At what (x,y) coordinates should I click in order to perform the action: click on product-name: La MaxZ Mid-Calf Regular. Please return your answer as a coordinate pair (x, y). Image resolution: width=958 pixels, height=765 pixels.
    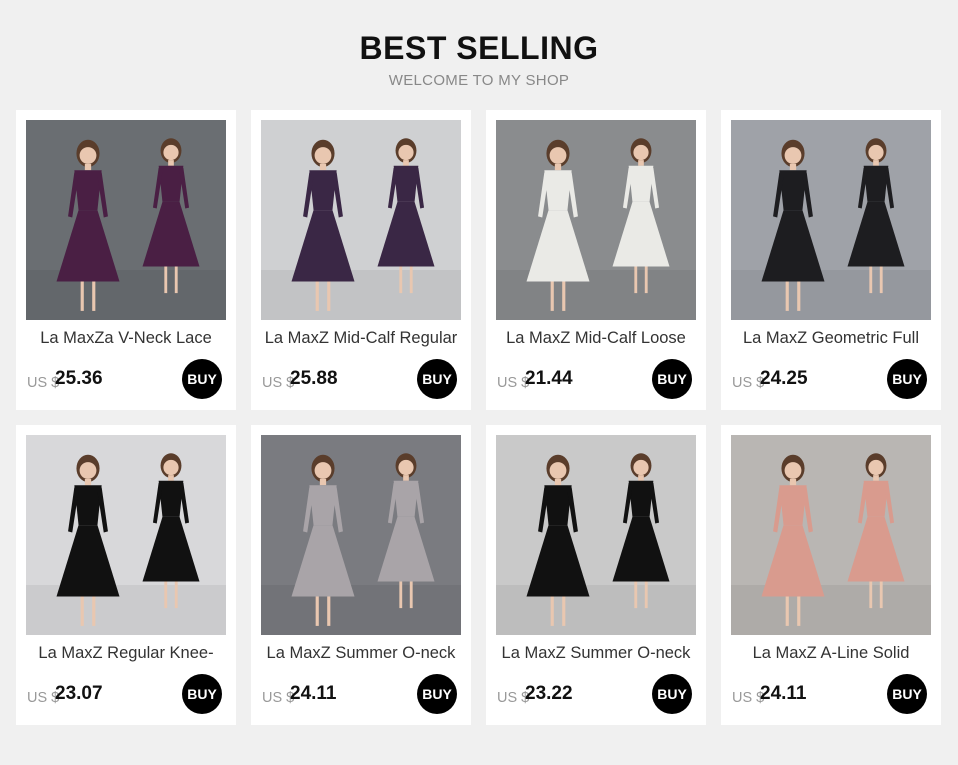
    Looking at the image, I should click on (361, 338).